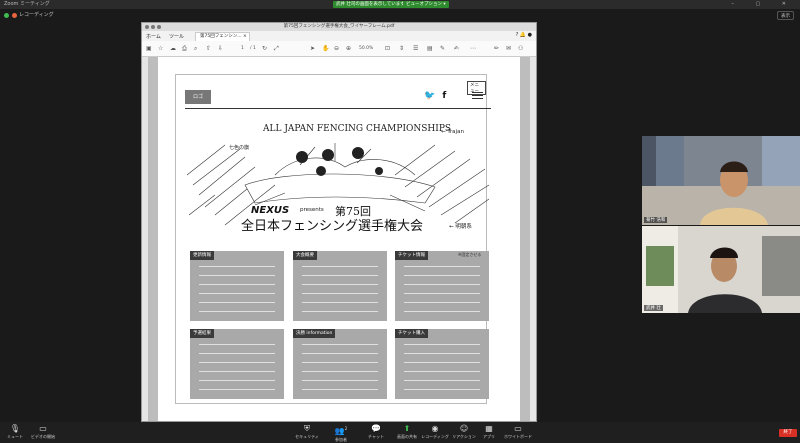 This screenshot has height=443, width=800. What do you see at coordinates (339, 36) in the screenshot?
I see `pdf-menu-bar: ホーム ツール 第75回フェンシン... × ? 🔔 ●` at bounding box center [339, 36].